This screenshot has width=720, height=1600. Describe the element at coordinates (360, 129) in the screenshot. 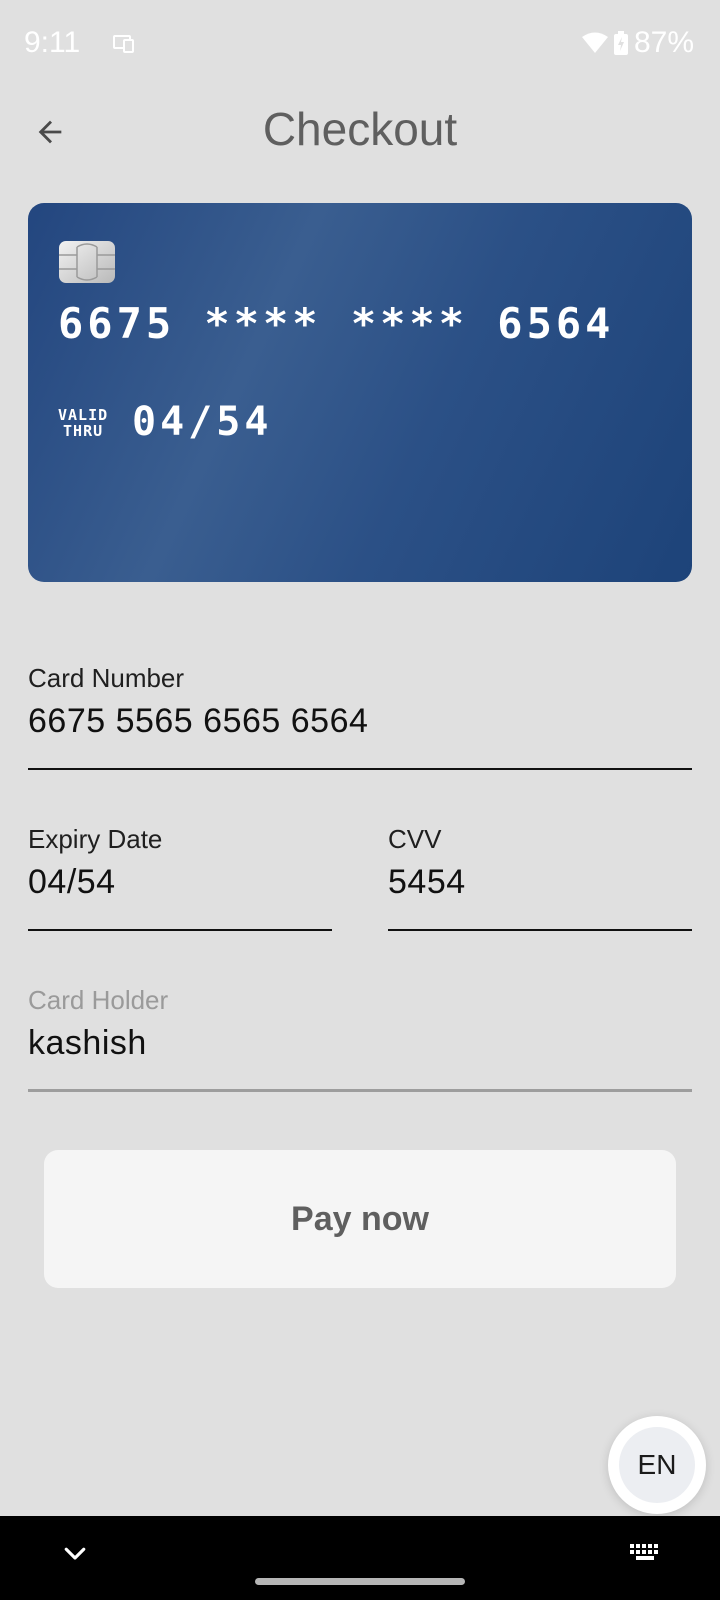

I see `page-title: Checkout` at that location.